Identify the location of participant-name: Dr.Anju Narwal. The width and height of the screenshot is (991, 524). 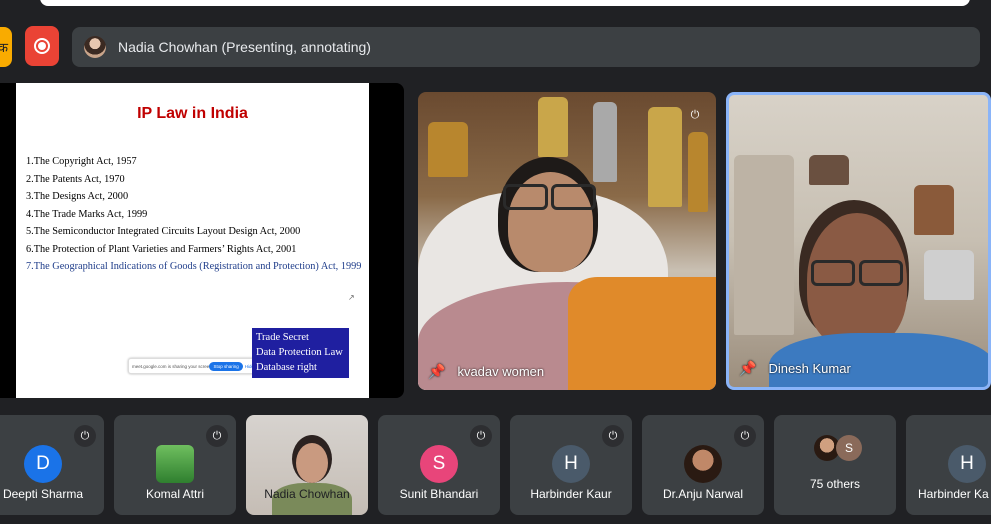
(703, 494).